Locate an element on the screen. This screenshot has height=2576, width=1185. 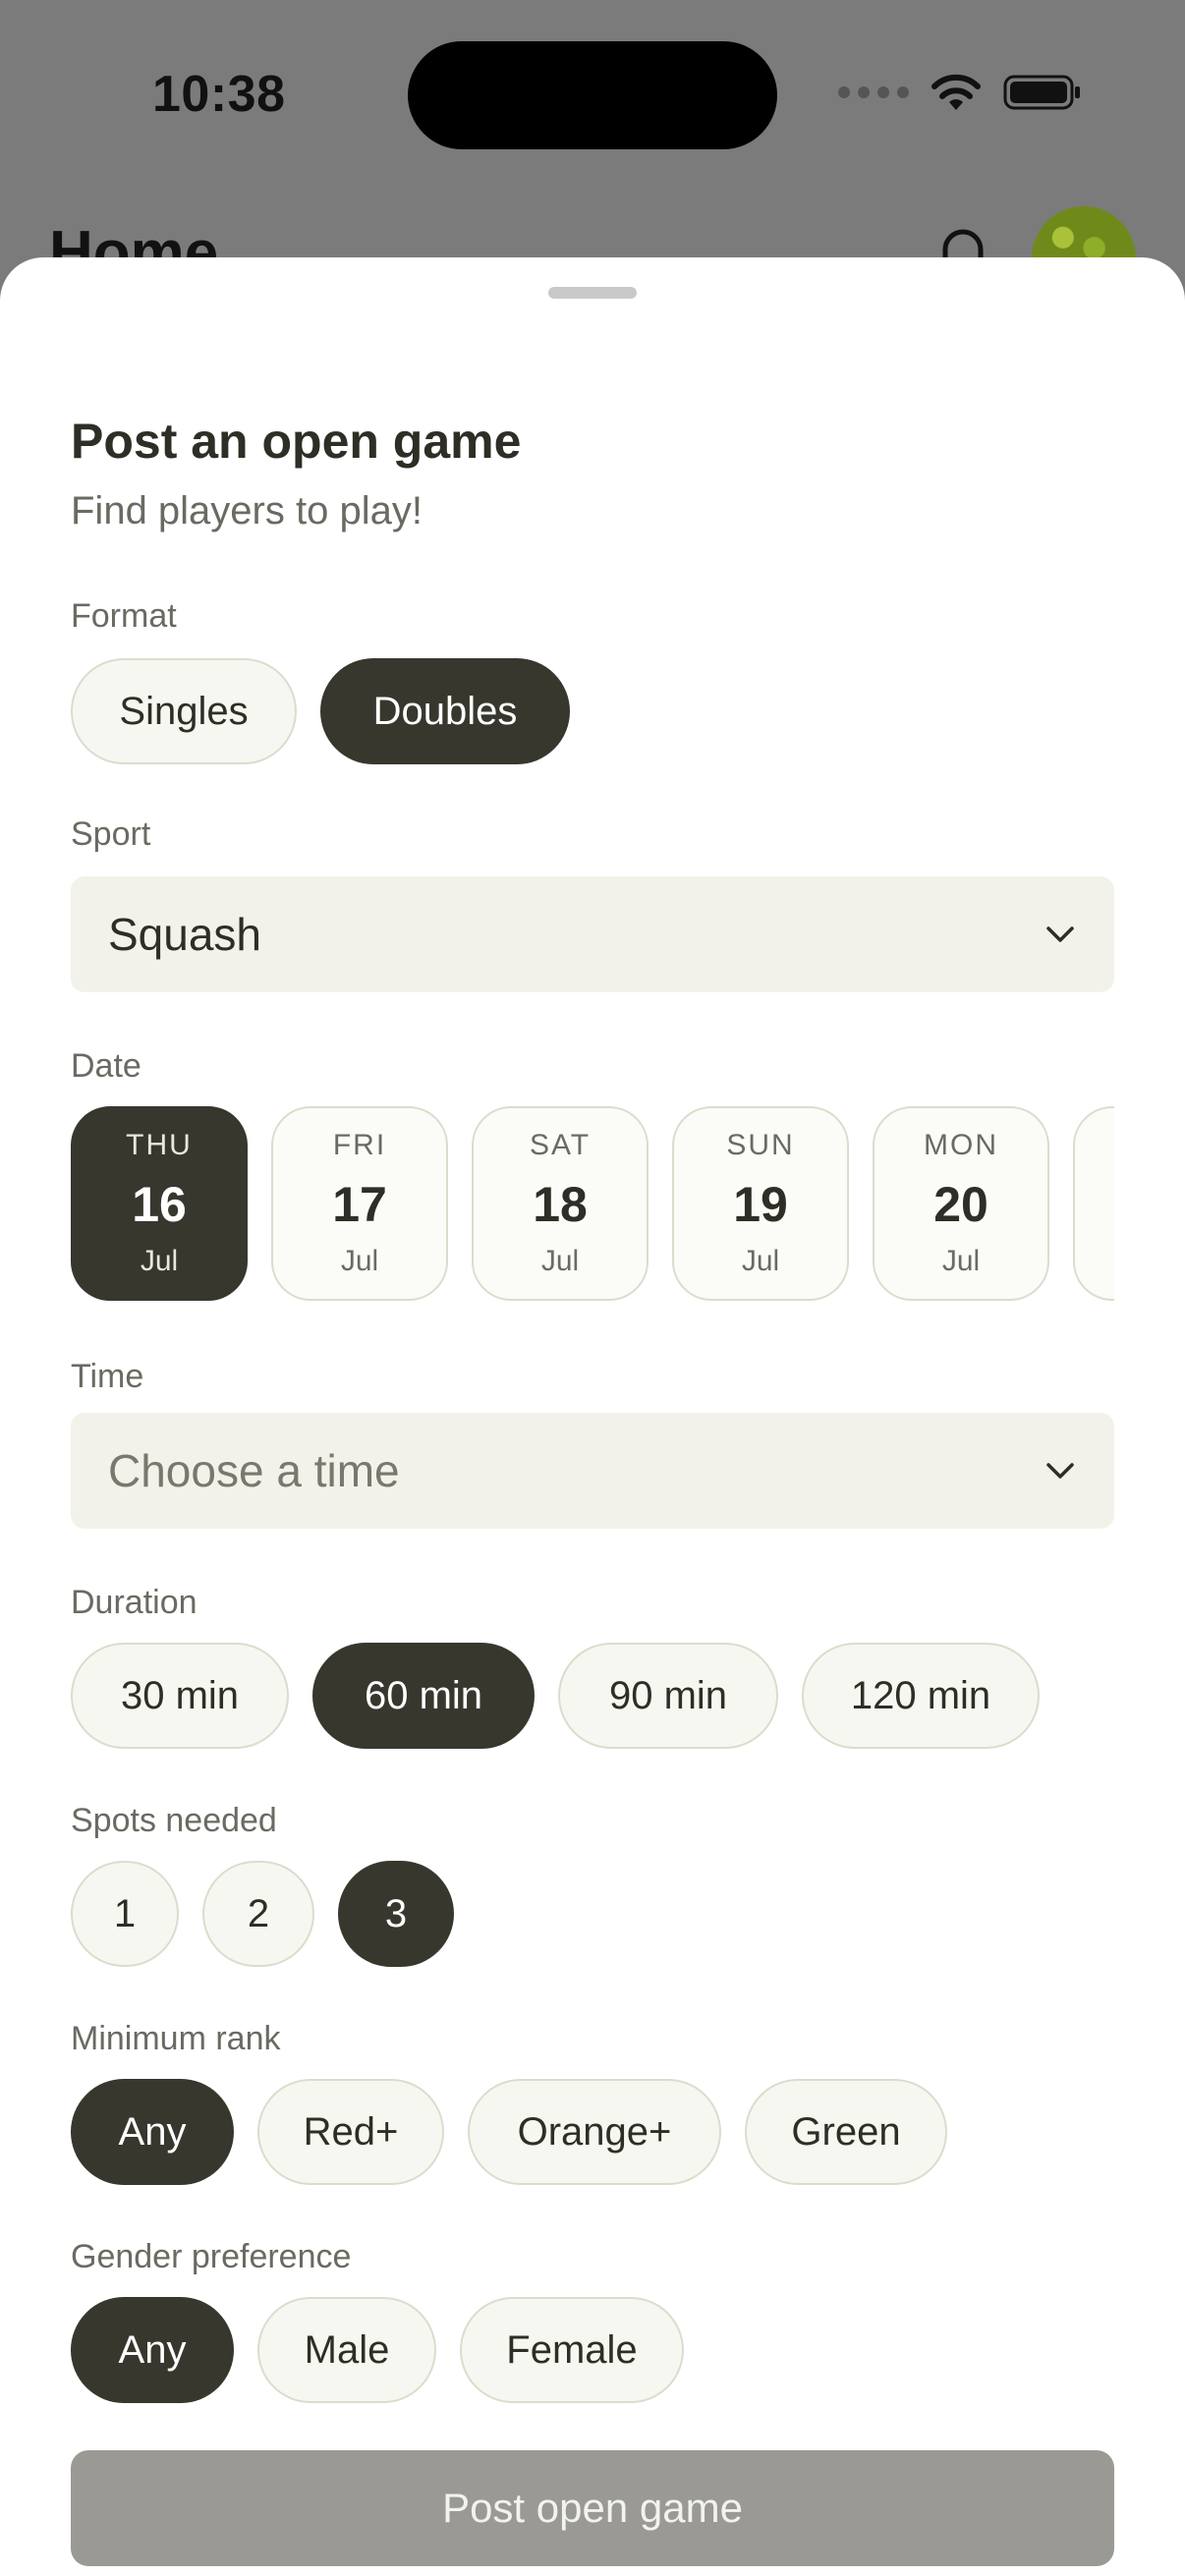
date-card: FRI 17 Jul is located at coordinates (359, 1203).